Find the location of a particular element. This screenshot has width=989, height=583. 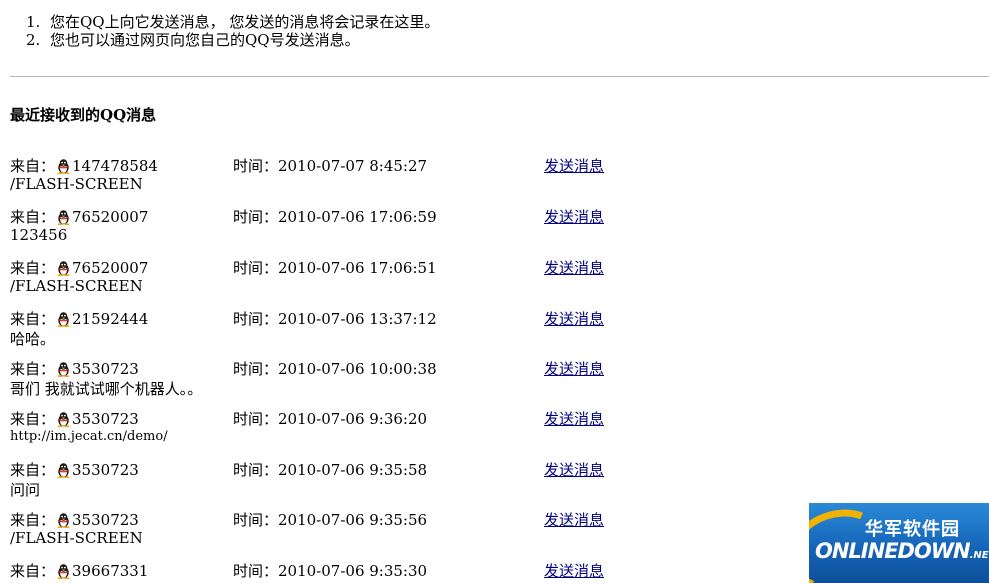

intro-item: 1. 您在QQ上向它发送消息， 您发送的消息将会记录在这里。 is located at coordinates (232, 22).